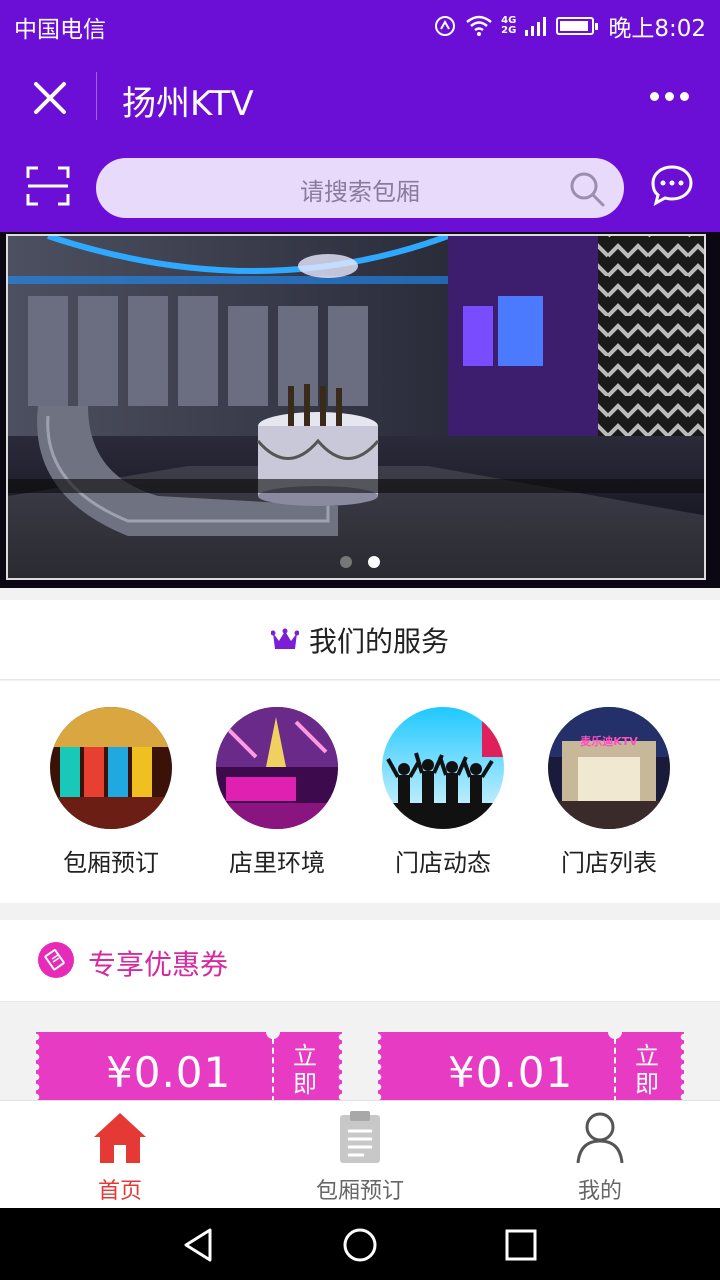 This screenshot has width=720, height=1280. Describe the element at coordinates (188, 104) in the screenshot. I see `page-title: 扬州KTV` at that location.